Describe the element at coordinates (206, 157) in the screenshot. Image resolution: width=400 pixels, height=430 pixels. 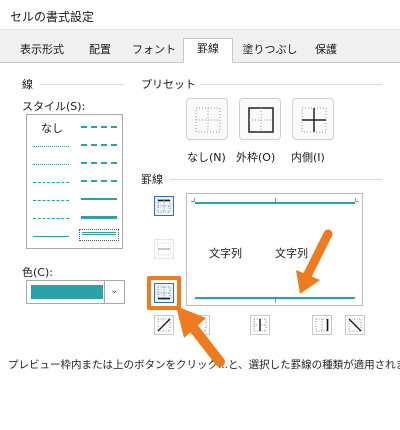
I see `preset-none-label: なし(N)` at that location.